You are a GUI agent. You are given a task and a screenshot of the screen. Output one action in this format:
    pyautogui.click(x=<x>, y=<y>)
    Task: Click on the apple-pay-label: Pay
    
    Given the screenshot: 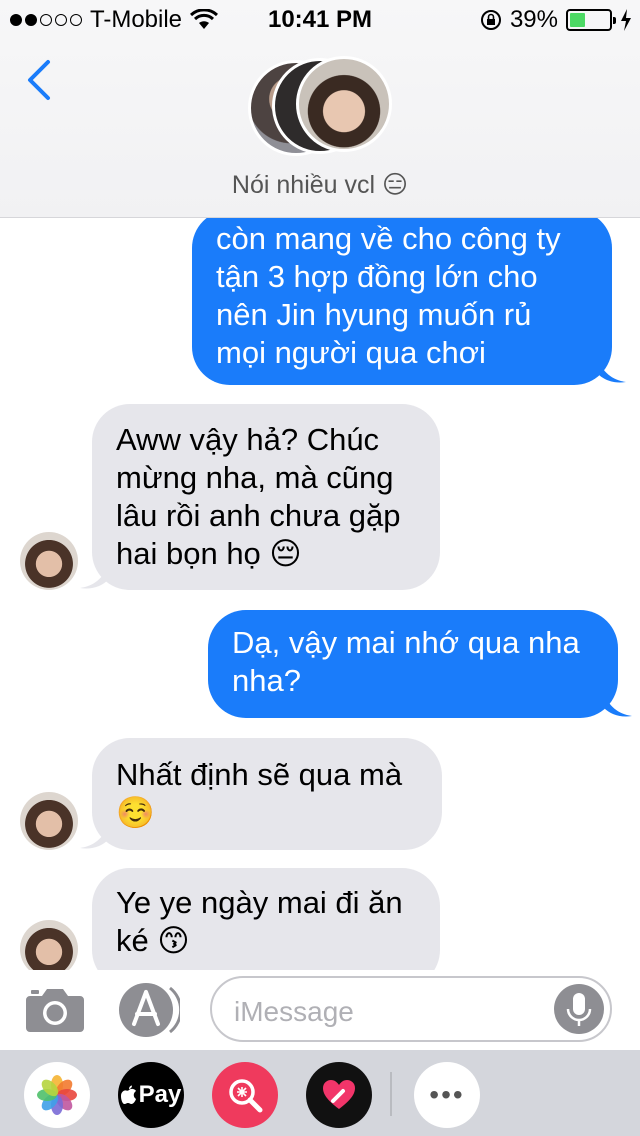 What is the action you would take?
    pyautogui.click(x=160, y=1094)
    